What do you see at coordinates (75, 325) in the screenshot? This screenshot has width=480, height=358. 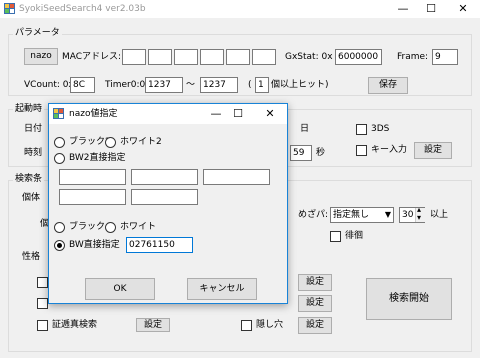 I see `chain-label: 証逓真検索` at bounding box center [75, 325].